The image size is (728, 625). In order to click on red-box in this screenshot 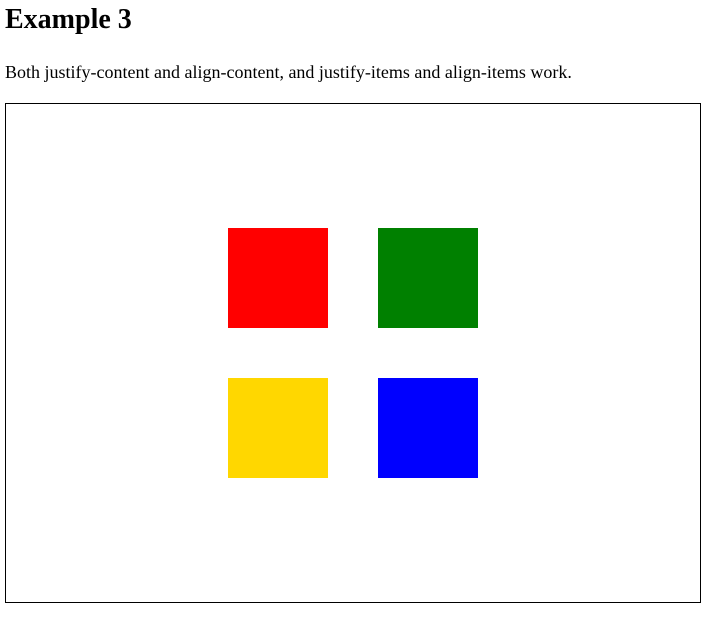, I will do `click(278, 278)`.